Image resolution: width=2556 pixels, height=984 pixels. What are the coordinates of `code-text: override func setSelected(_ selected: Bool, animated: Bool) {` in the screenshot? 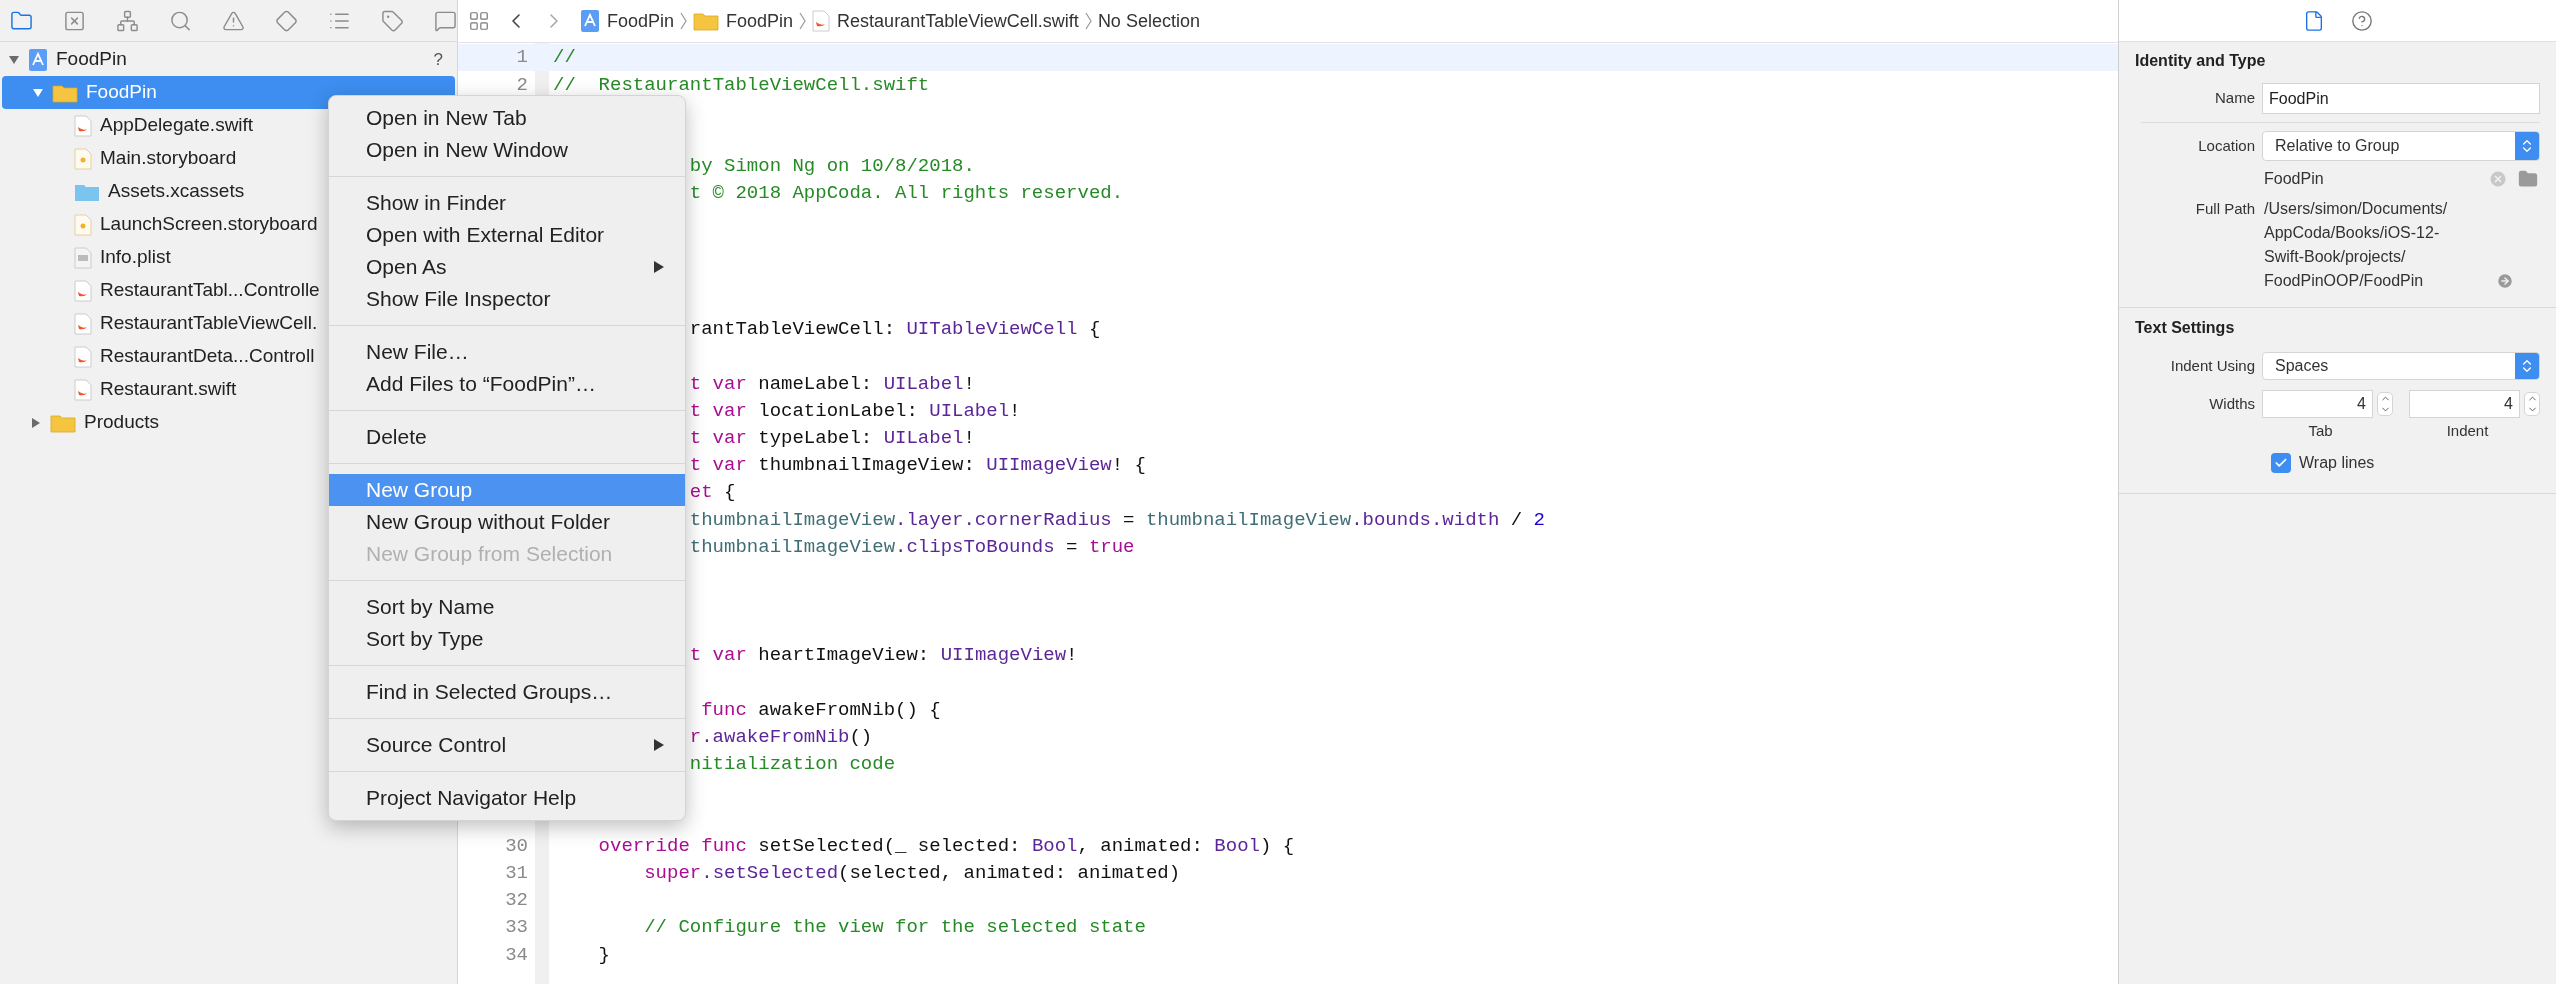 It's located at (946, 846).